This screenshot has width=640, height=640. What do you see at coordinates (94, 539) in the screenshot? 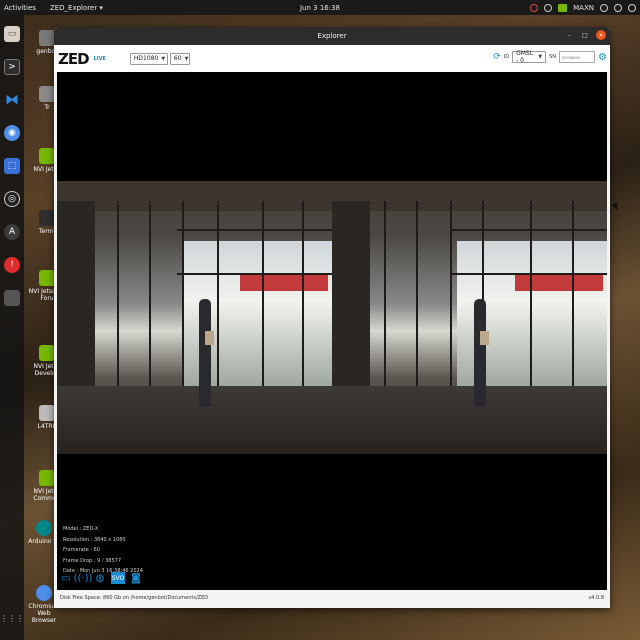
I see `info-resolution: Resolution : 3840 x 1080` at bounding box center [94, 539].